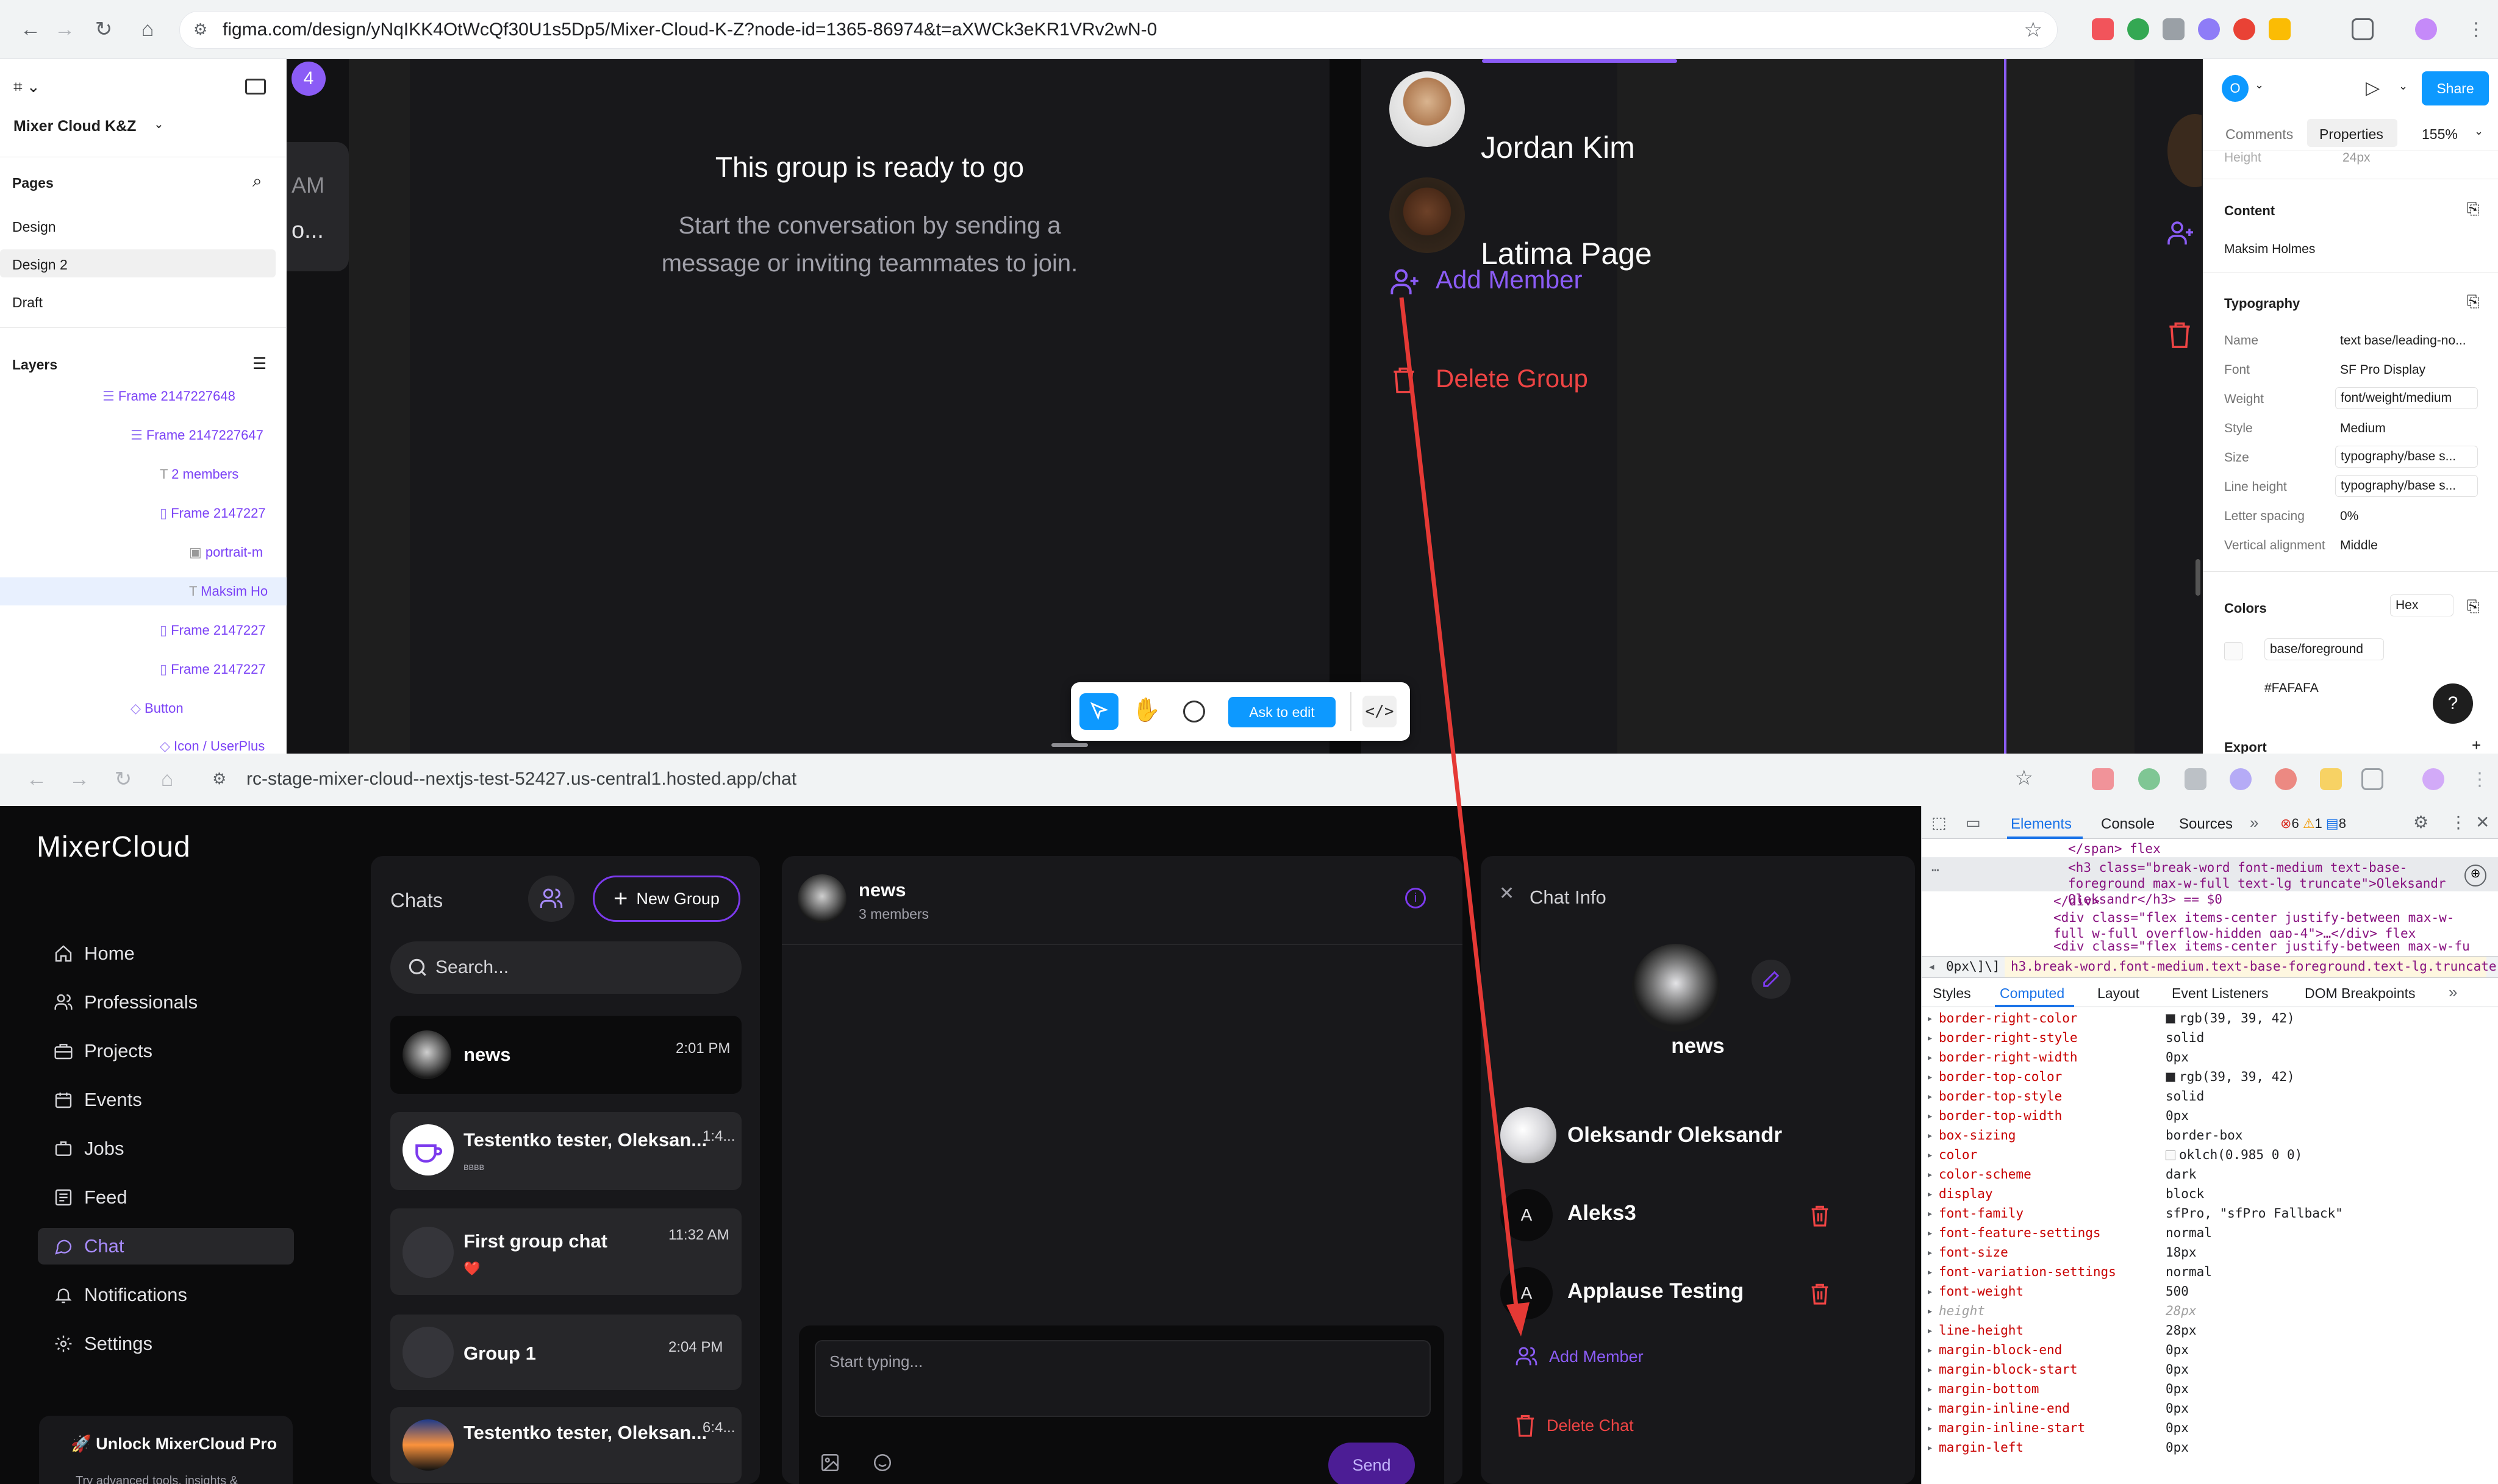 The width and height of the screenshot is (2498, 1484). What do you see at coordinates (2433, 779) in the screenshot?
I see `profile-avatar` at bounding box center [2433, 779].